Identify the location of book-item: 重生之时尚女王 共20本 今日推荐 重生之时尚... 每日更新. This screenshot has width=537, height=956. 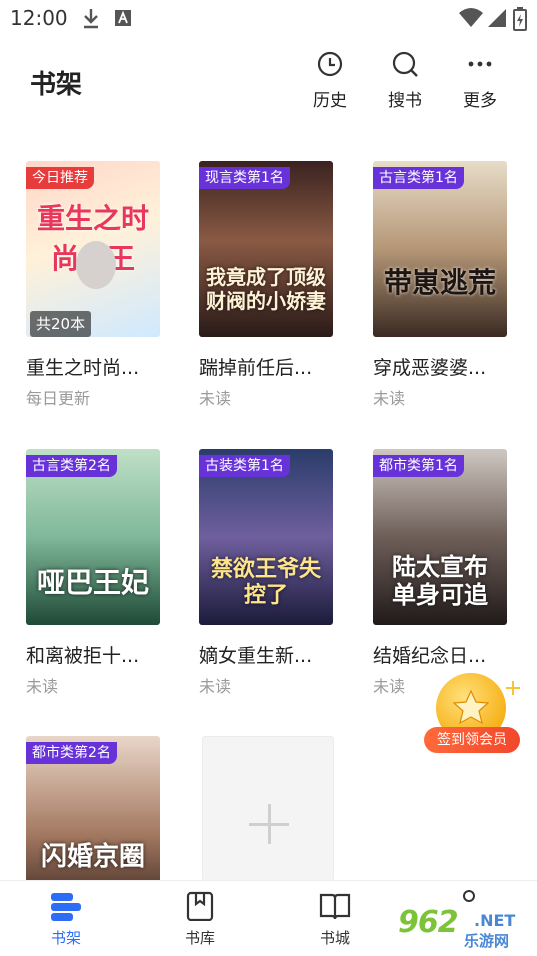
(101, 286).